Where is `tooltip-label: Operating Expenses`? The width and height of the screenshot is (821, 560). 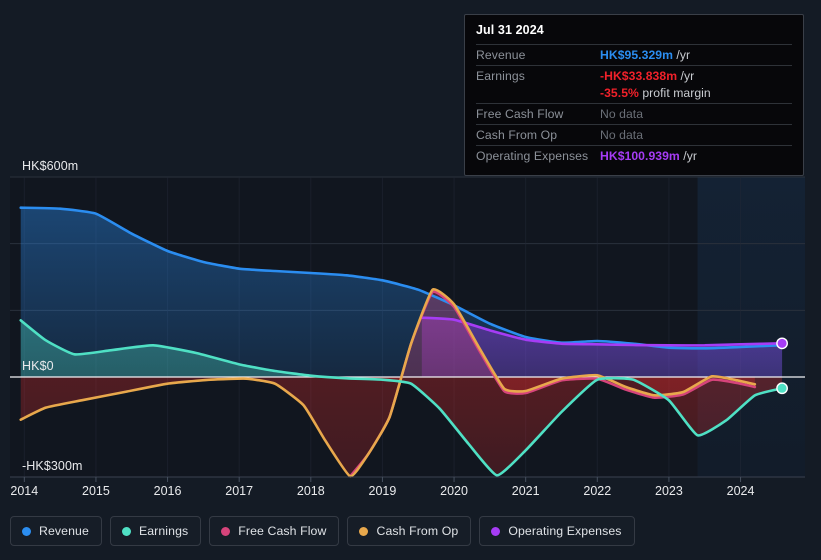
tooltip-label: Operating Expenses is located at coordinates (532, 156).